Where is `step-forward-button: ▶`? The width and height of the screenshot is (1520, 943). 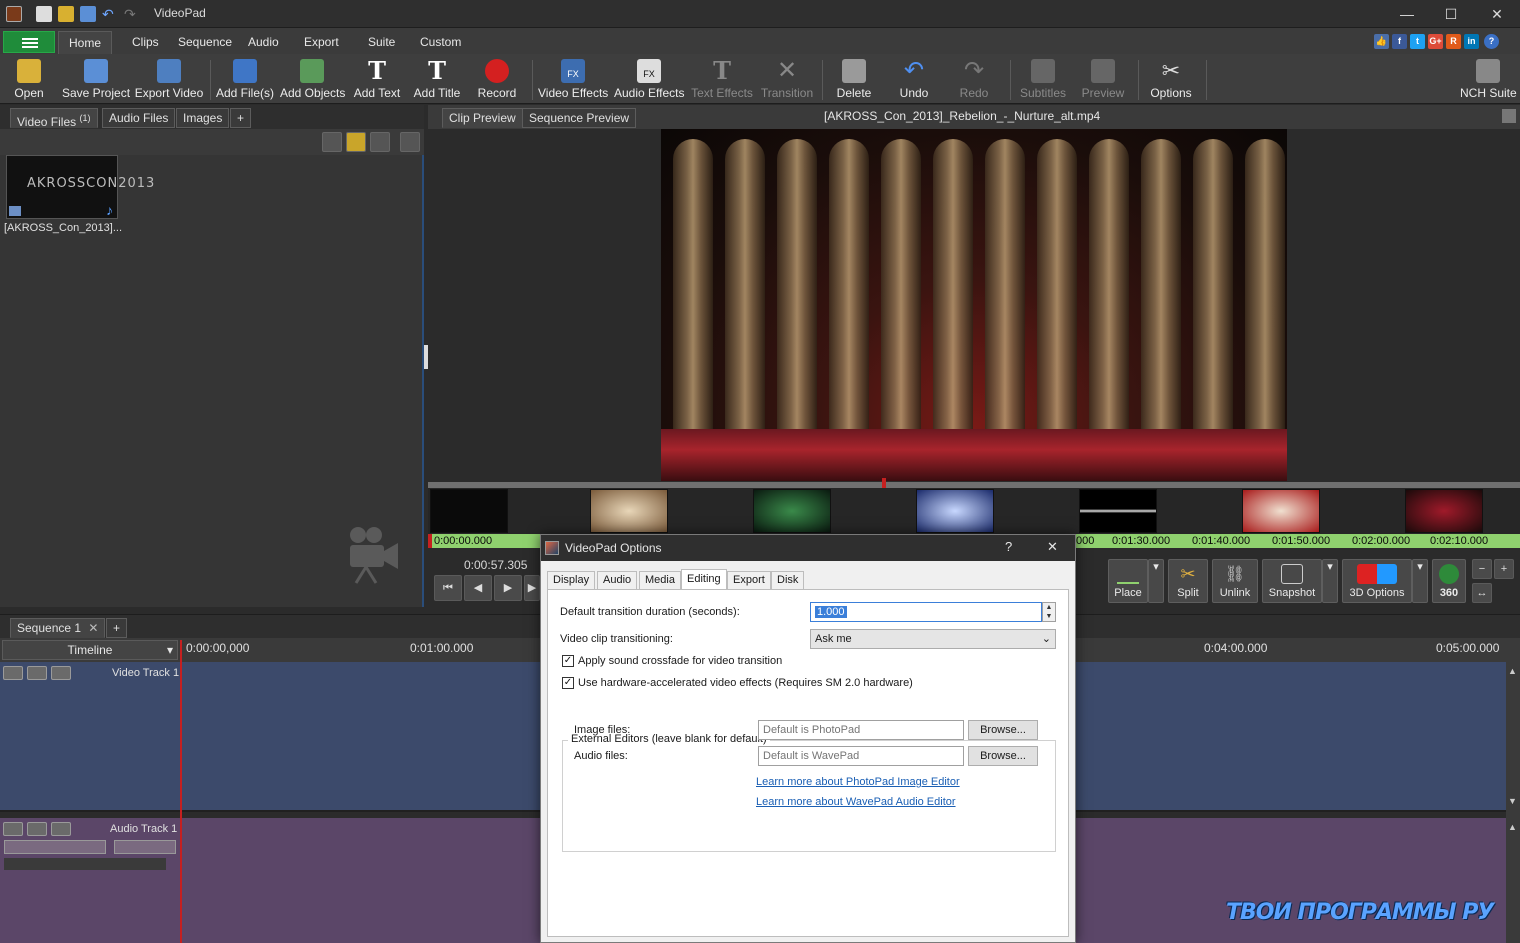 step-forward-button: ▶ is located at coordinates (532, 588).